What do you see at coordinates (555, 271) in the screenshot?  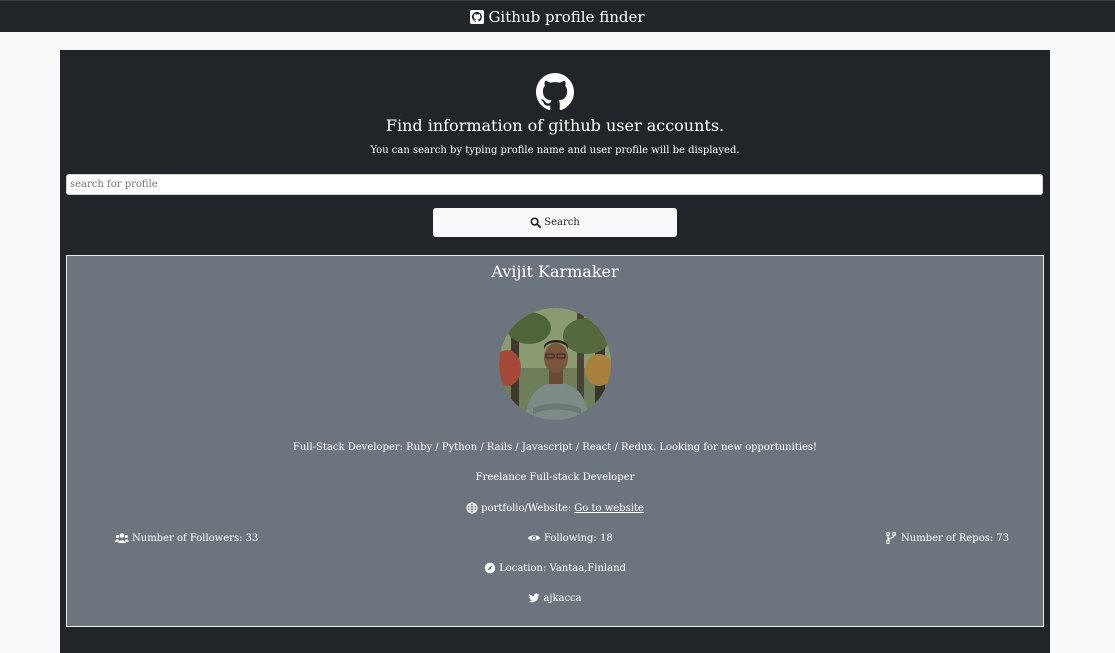 I see `profile-name: Avijit Karmaker` at bounding box center [555, 271].